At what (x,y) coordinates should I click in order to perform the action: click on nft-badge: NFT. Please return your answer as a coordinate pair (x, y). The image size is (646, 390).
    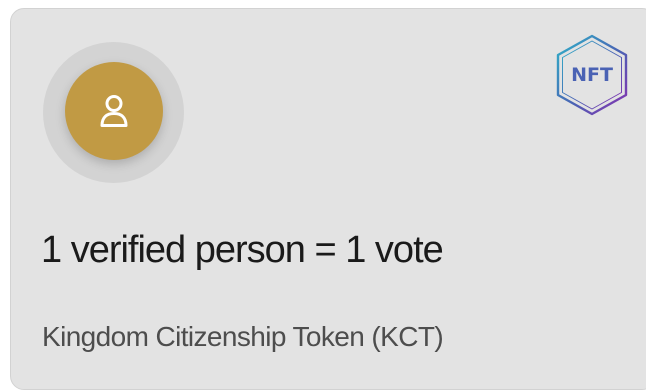
    Looking at the image, I should click on (592, 75).